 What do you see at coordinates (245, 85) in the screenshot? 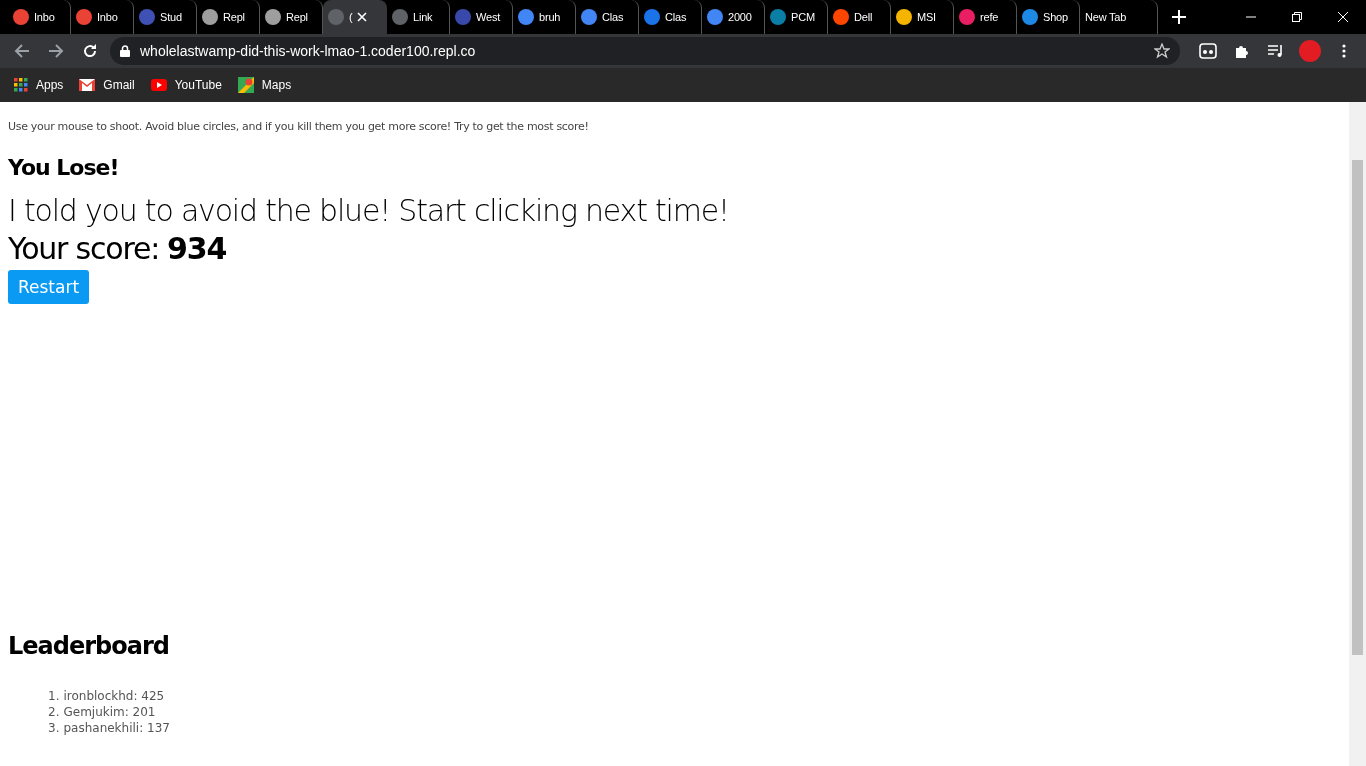
I see `map-pin-icon` at bounding box center [245, 85].